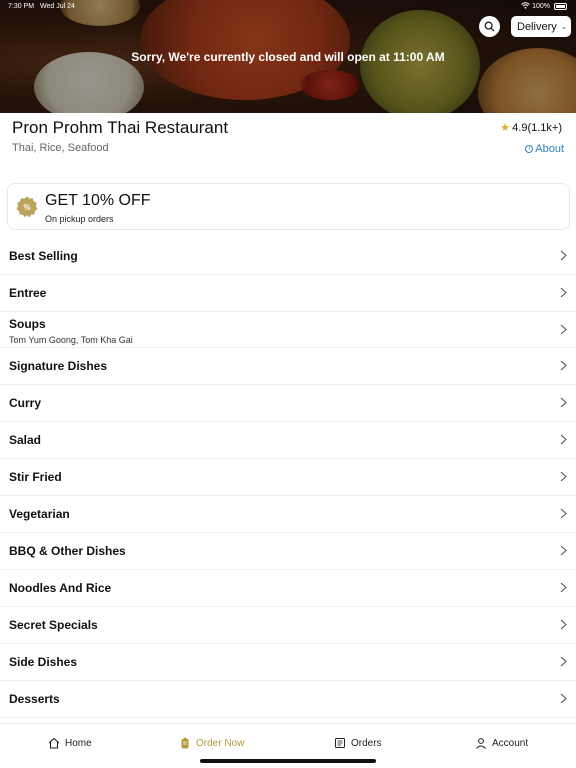 Image resolution: width=576 pixels, height=768 pixels. I want to click on menu-category-vegetarian: Vegetarian, so click(288, 514).